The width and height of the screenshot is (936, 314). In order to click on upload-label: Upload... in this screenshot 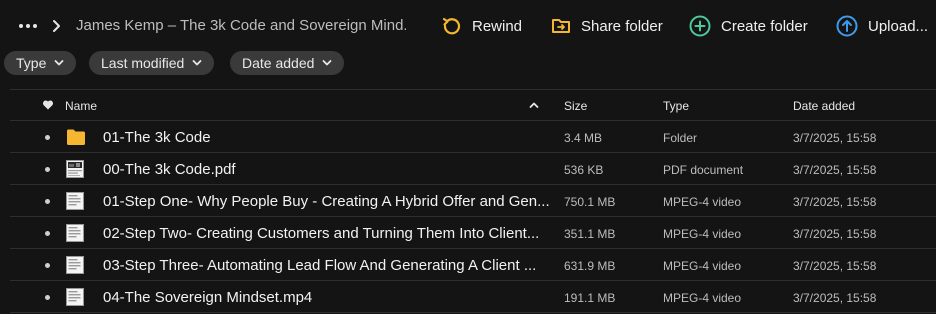, I will do `click(898, 26)`.